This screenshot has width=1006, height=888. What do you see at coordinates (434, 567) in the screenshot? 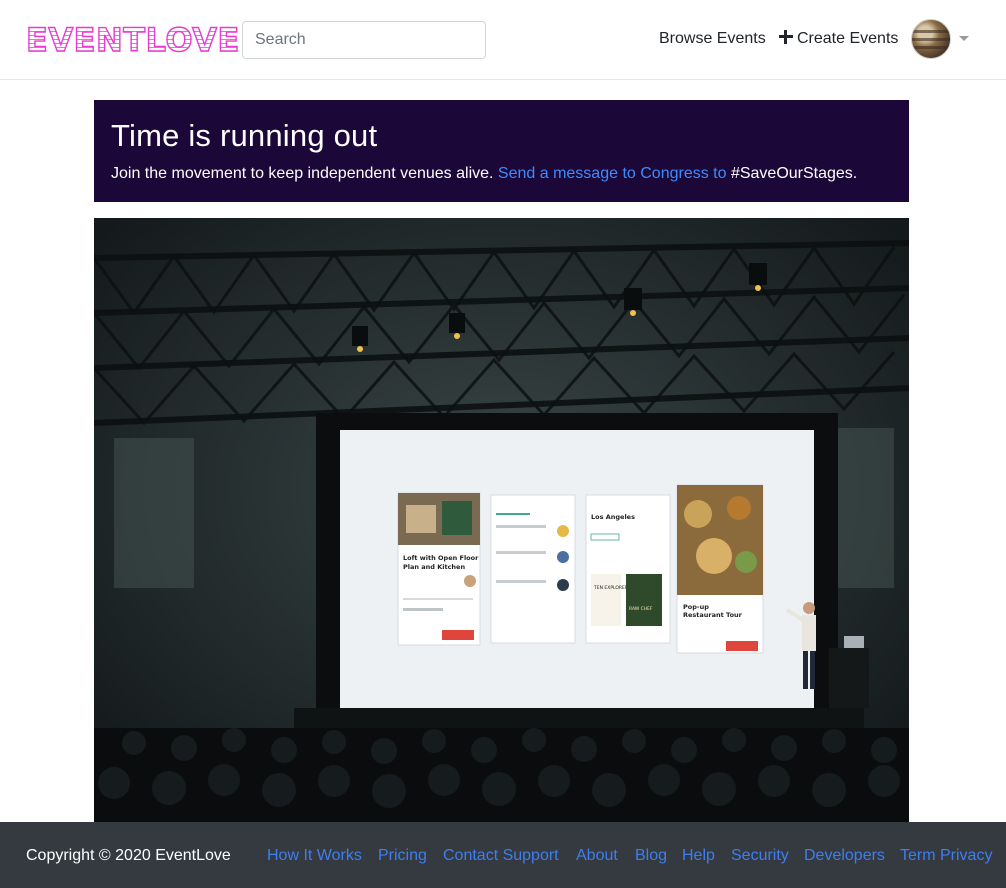
I see `svg-text: Plan and Kitchen` at bounding box center [434, 567].